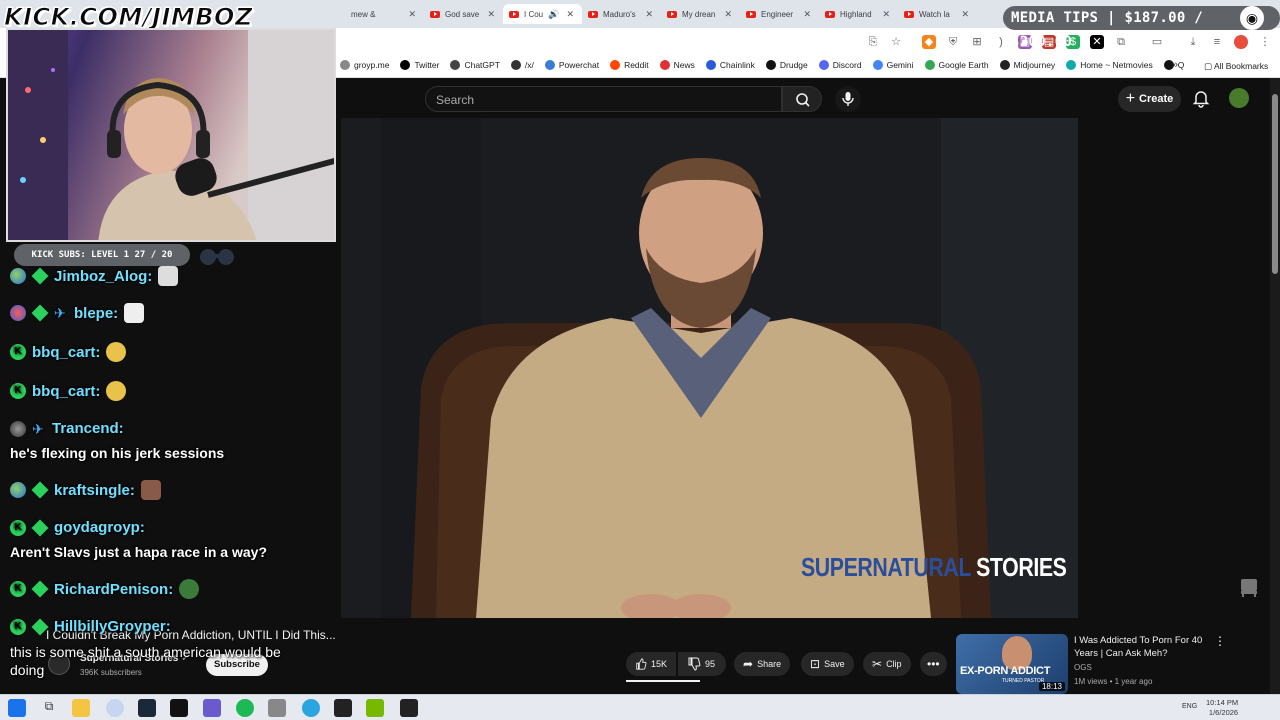 Image resolution: width=1280 pixels, height=720 pixels. Describe the element at coordinates (1051, 686) in the screenshot. I see `video-duration: 18:13` at that location.